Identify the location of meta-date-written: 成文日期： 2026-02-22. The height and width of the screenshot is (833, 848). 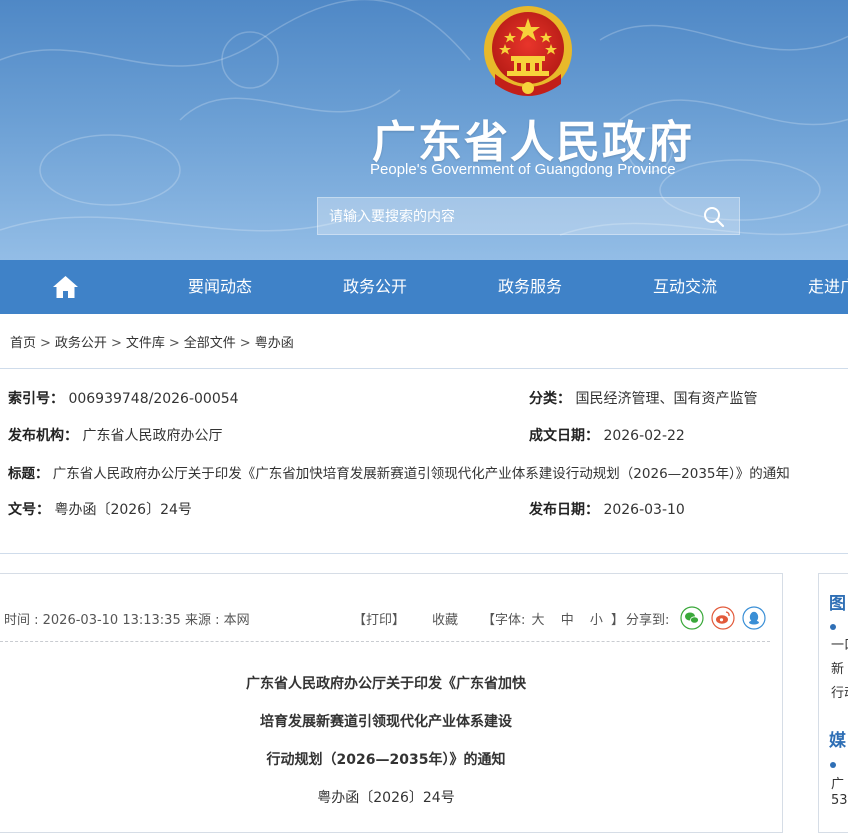
(607, 435).